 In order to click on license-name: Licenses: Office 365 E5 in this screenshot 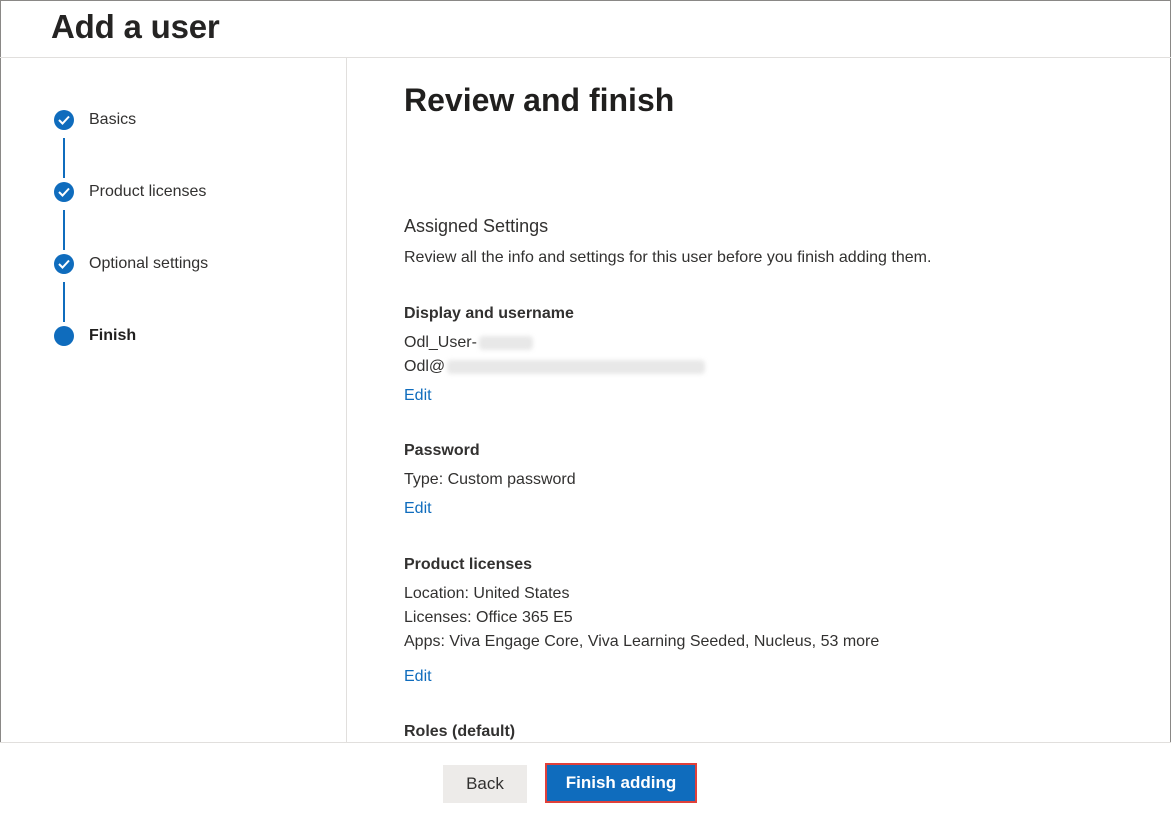, I will do `click(488, 617)`.